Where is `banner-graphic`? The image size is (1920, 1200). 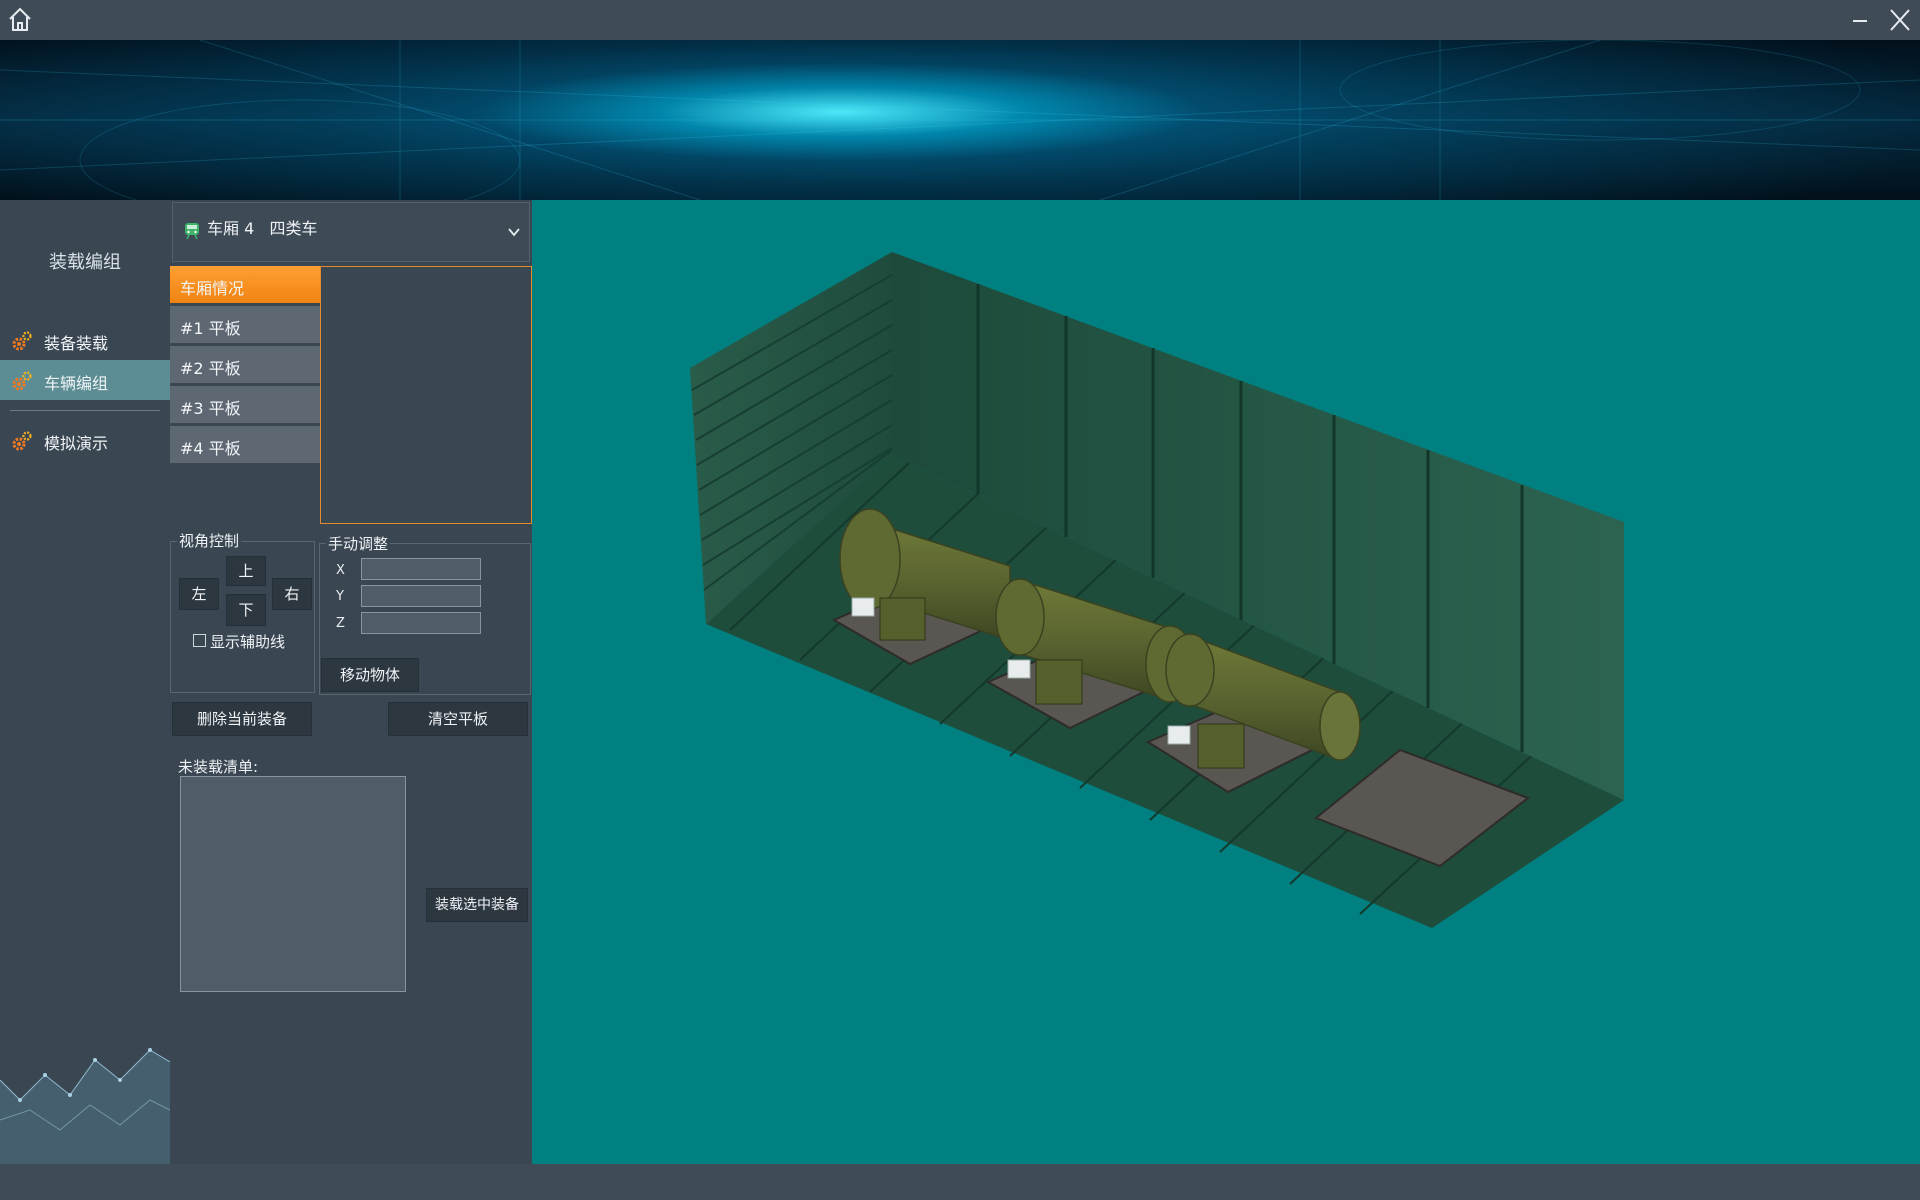 banner-graphic is located at coordinates (960, 120).